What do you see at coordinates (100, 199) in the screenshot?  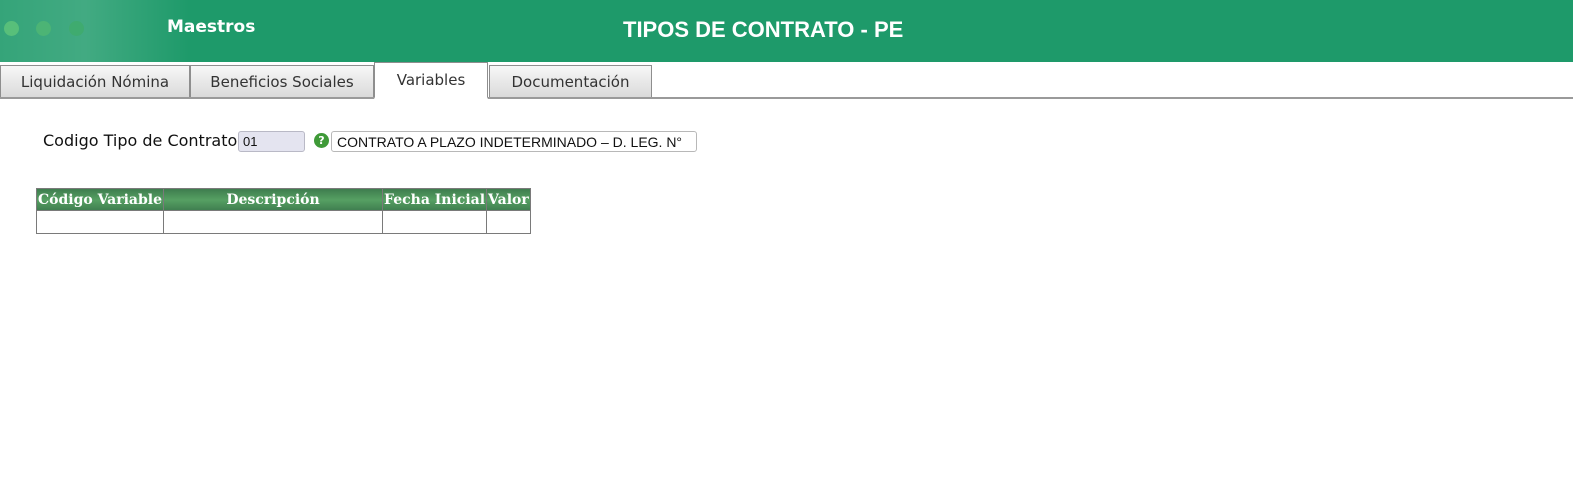 I see `column-header-codigo-variable: Código Variable` at bounding box center [100, 199].